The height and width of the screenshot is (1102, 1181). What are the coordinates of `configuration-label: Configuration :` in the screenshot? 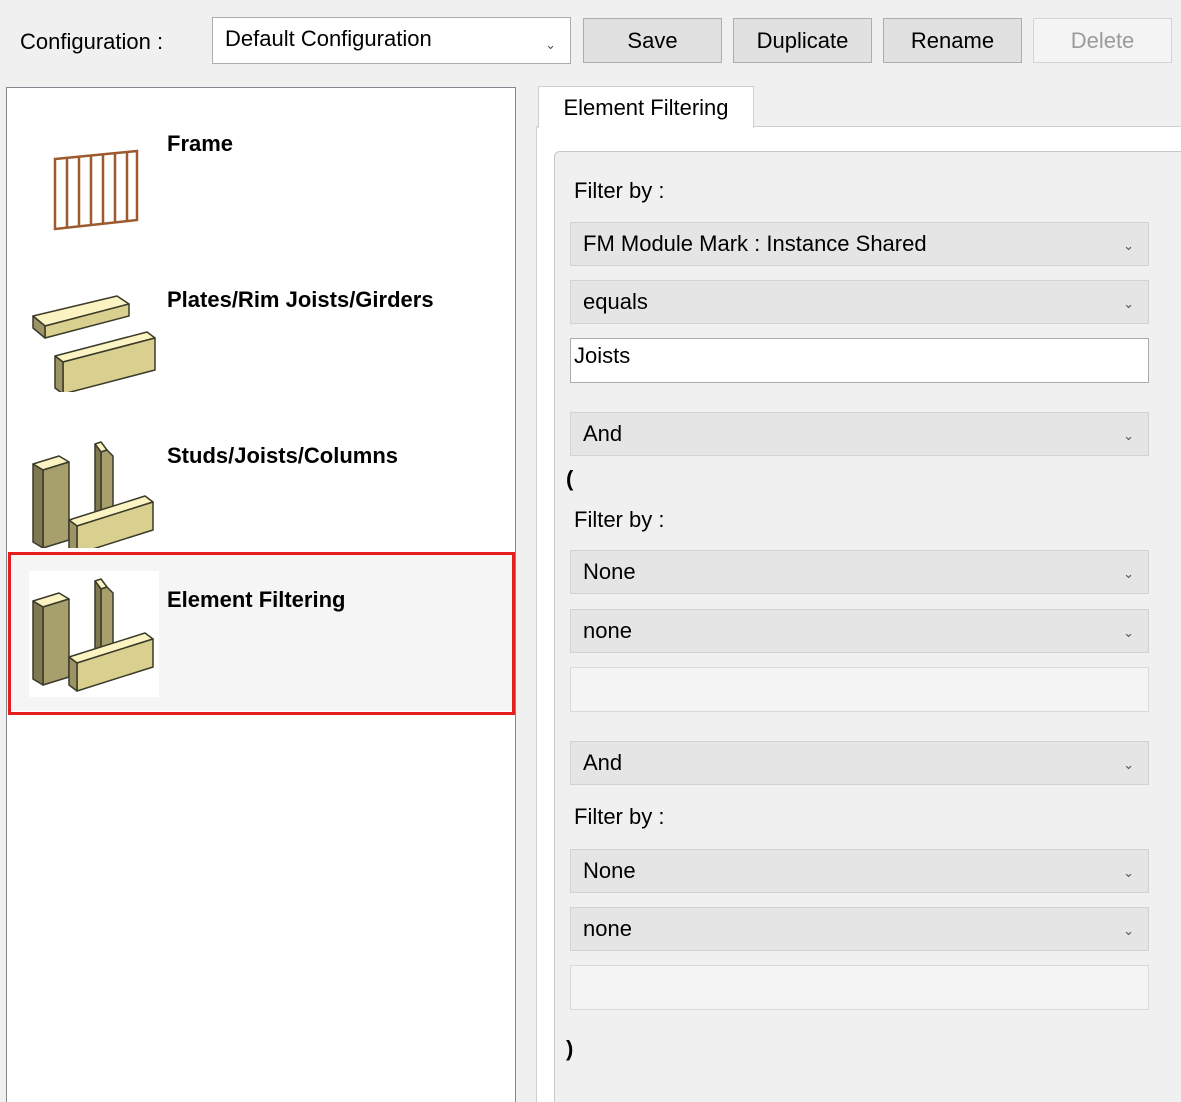 It's located at (92, 41).